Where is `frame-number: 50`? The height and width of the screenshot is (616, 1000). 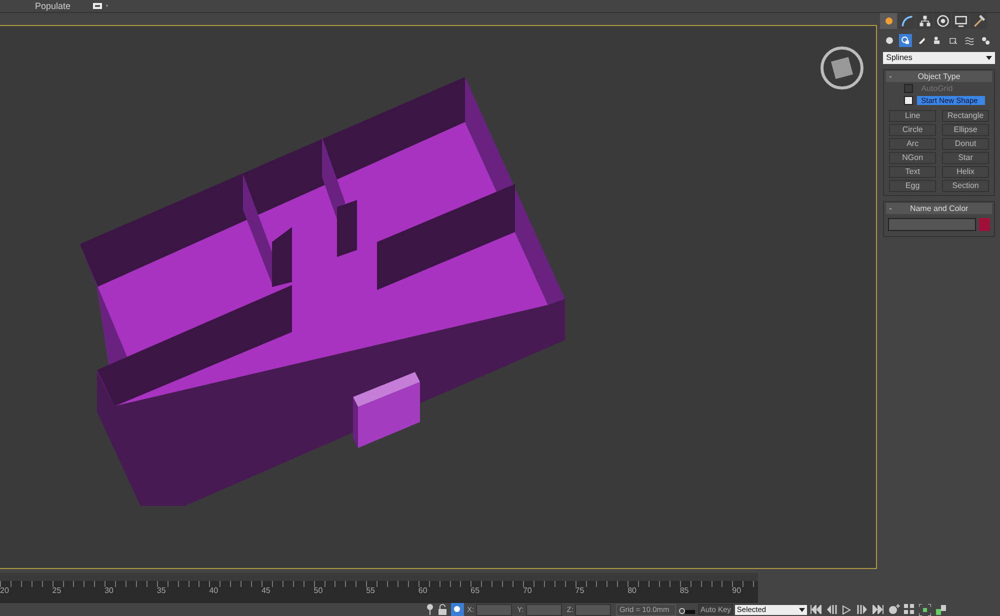 frame-number: 50 is located at coordinates (319, 591).